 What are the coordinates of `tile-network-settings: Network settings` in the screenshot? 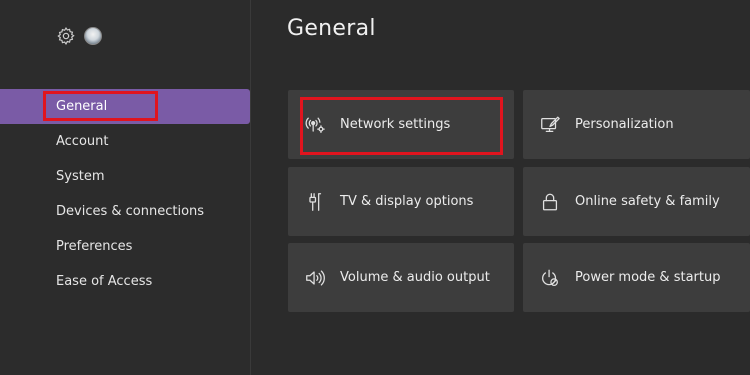 It's located at (401, 124).